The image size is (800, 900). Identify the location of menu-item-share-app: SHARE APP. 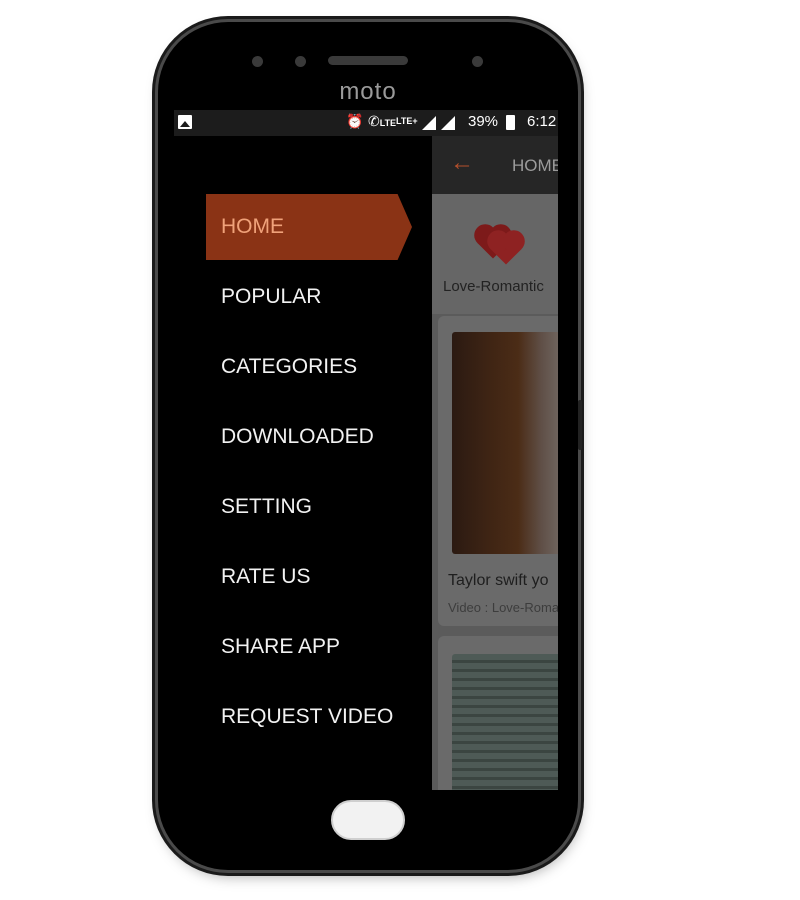
(294, 647).